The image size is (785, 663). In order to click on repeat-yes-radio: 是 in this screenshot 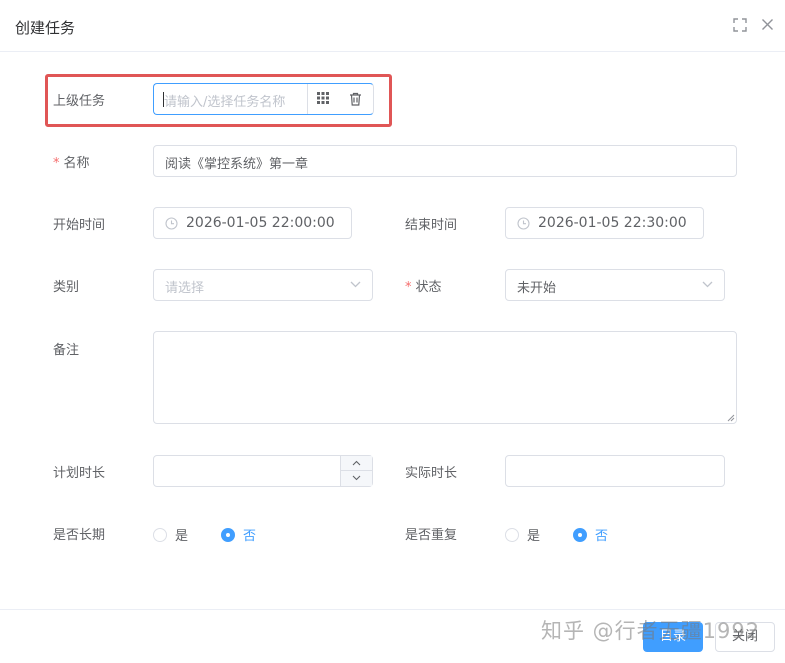, I will do `click(522, 534)`.